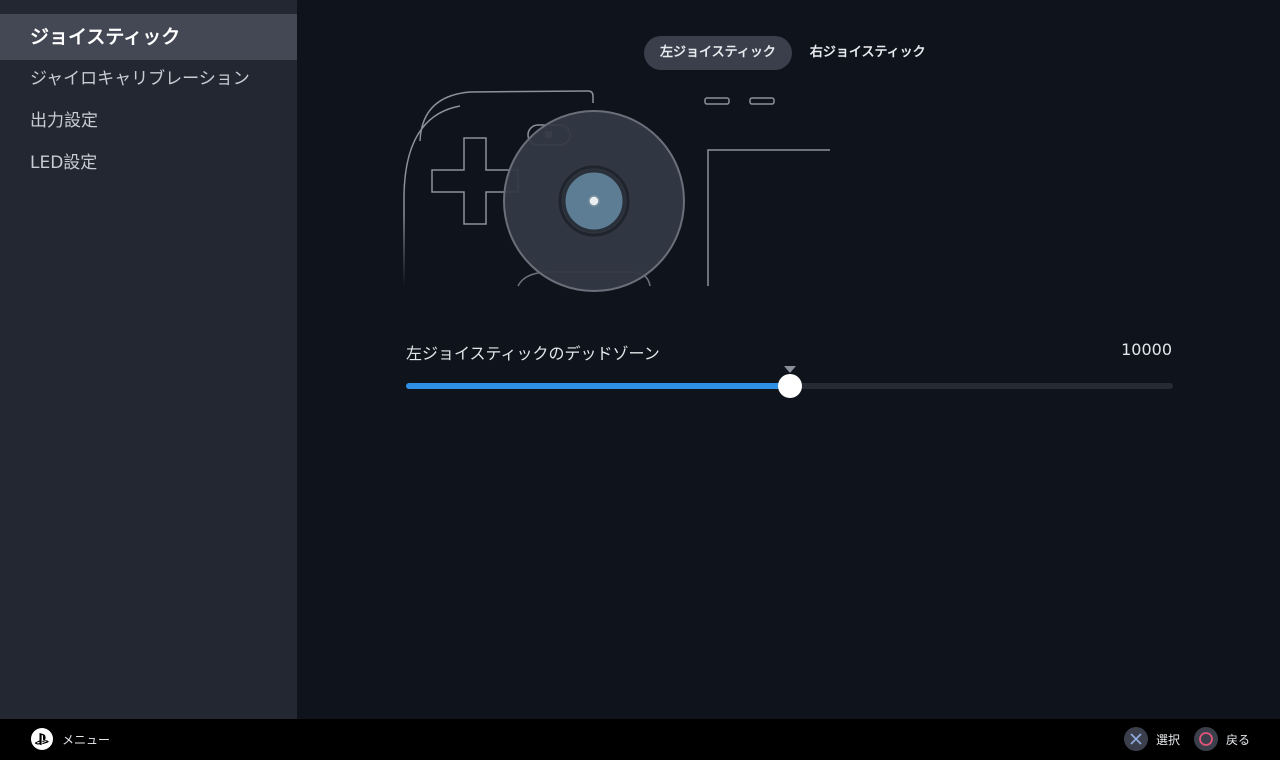 The height and width of the screenshot is (760, 1280). What do you see at coordinates (718, 53) in the screenshot?
I see `tab-left-joystick: 左ジョイスティック` at bounding box center [718, 53].